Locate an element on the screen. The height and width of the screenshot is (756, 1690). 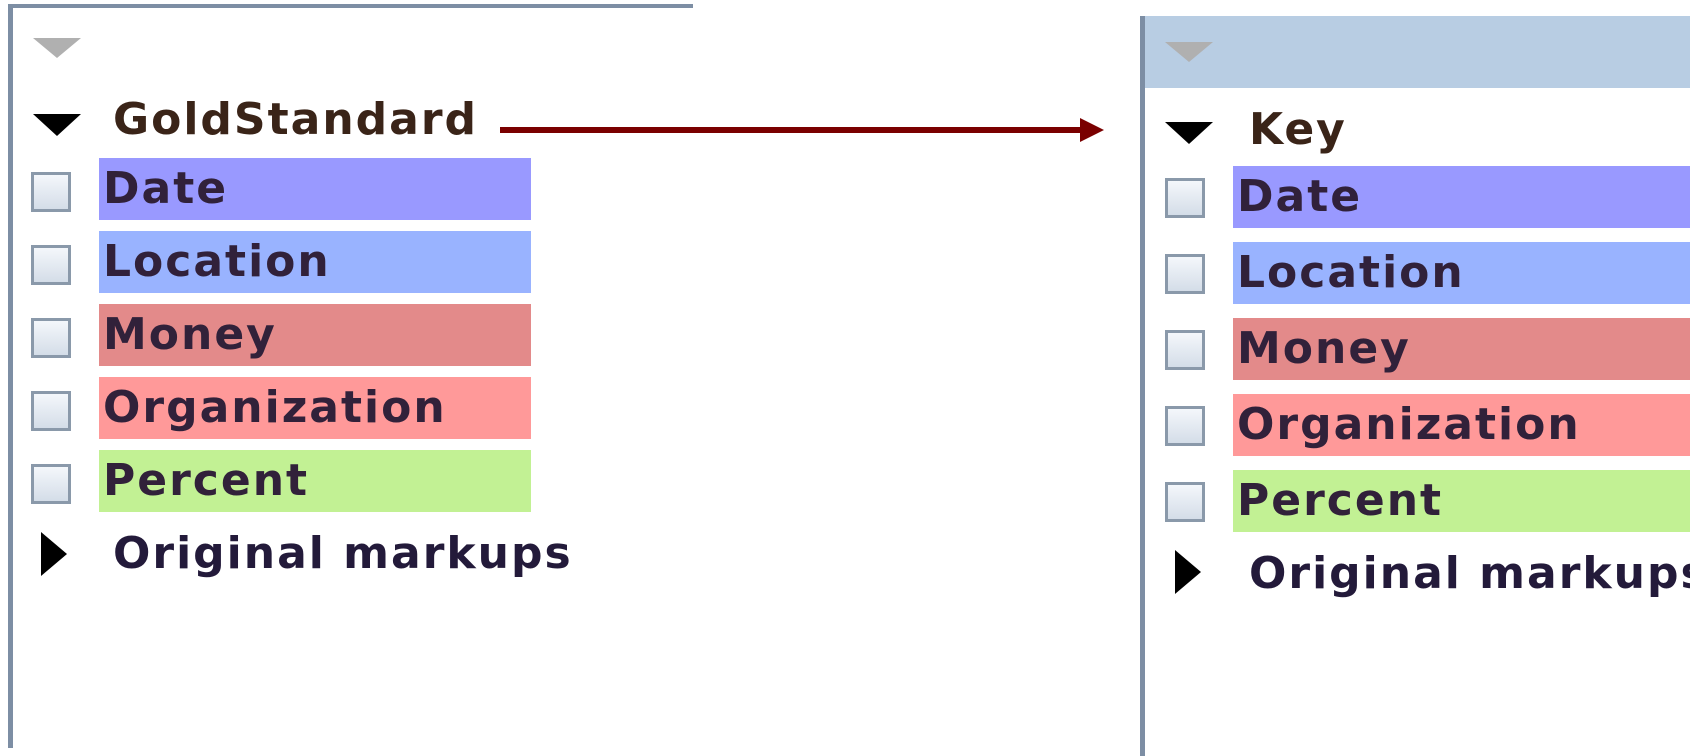
checkbox-date is located at coordinates (1185, 198).